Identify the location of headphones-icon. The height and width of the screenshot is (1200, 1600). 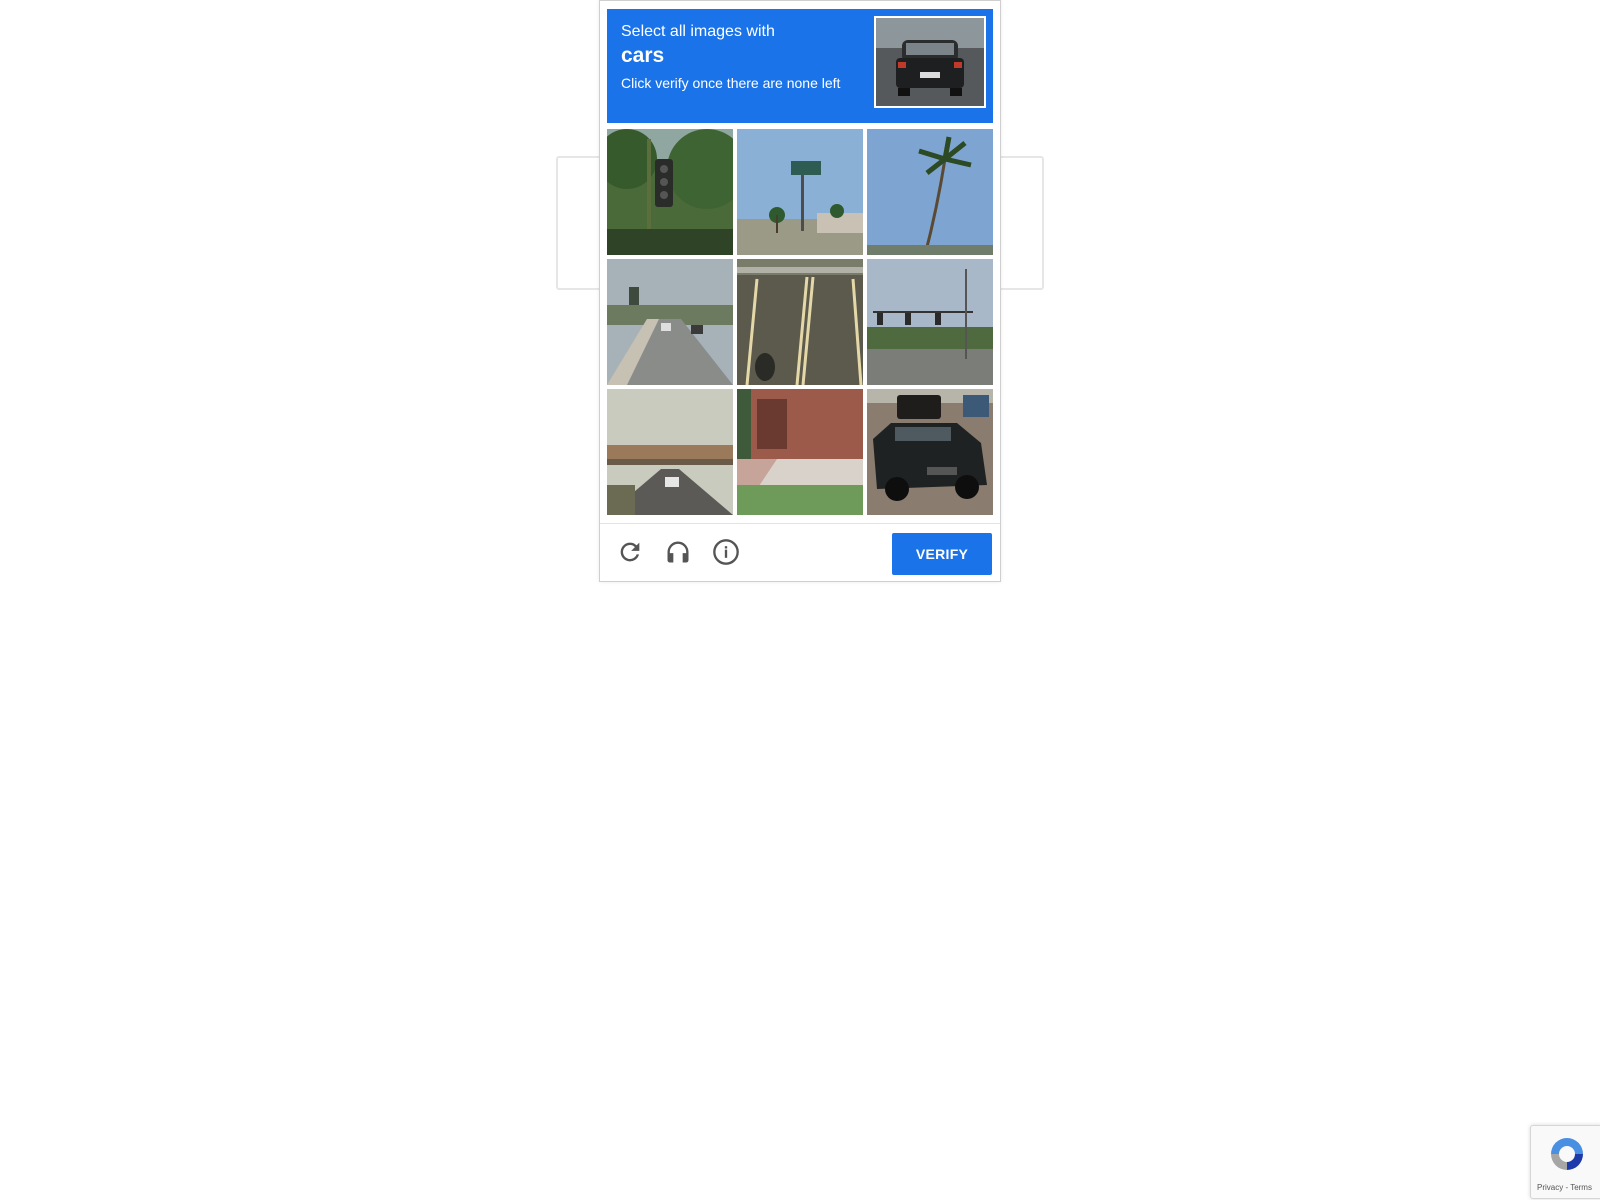
(678, 552).